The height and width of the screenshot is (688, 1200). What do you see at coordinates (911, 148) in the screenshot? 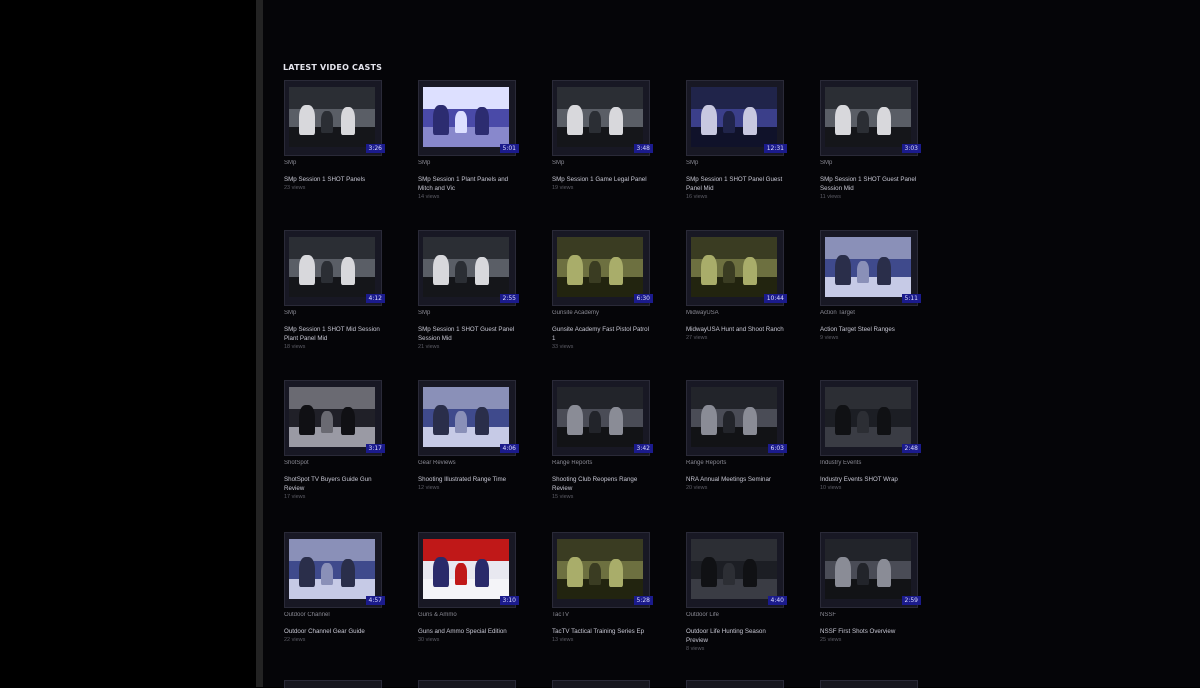
I see `duration-badge: 3:03` at bounding box center [911, 148].